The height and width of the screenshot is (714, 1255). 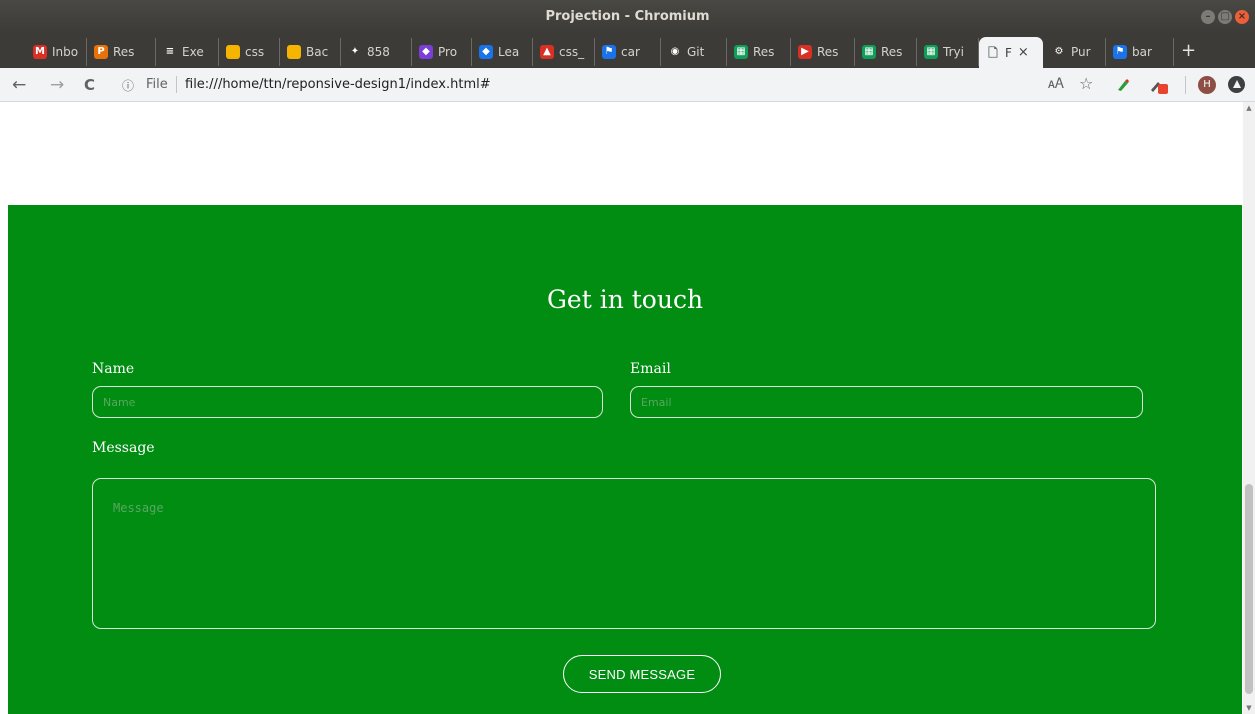 What do you see at coordinates (1160, 86) in the screenshot?
I see `extension-colorpicker-icon` at bounding box center [1160, 86].